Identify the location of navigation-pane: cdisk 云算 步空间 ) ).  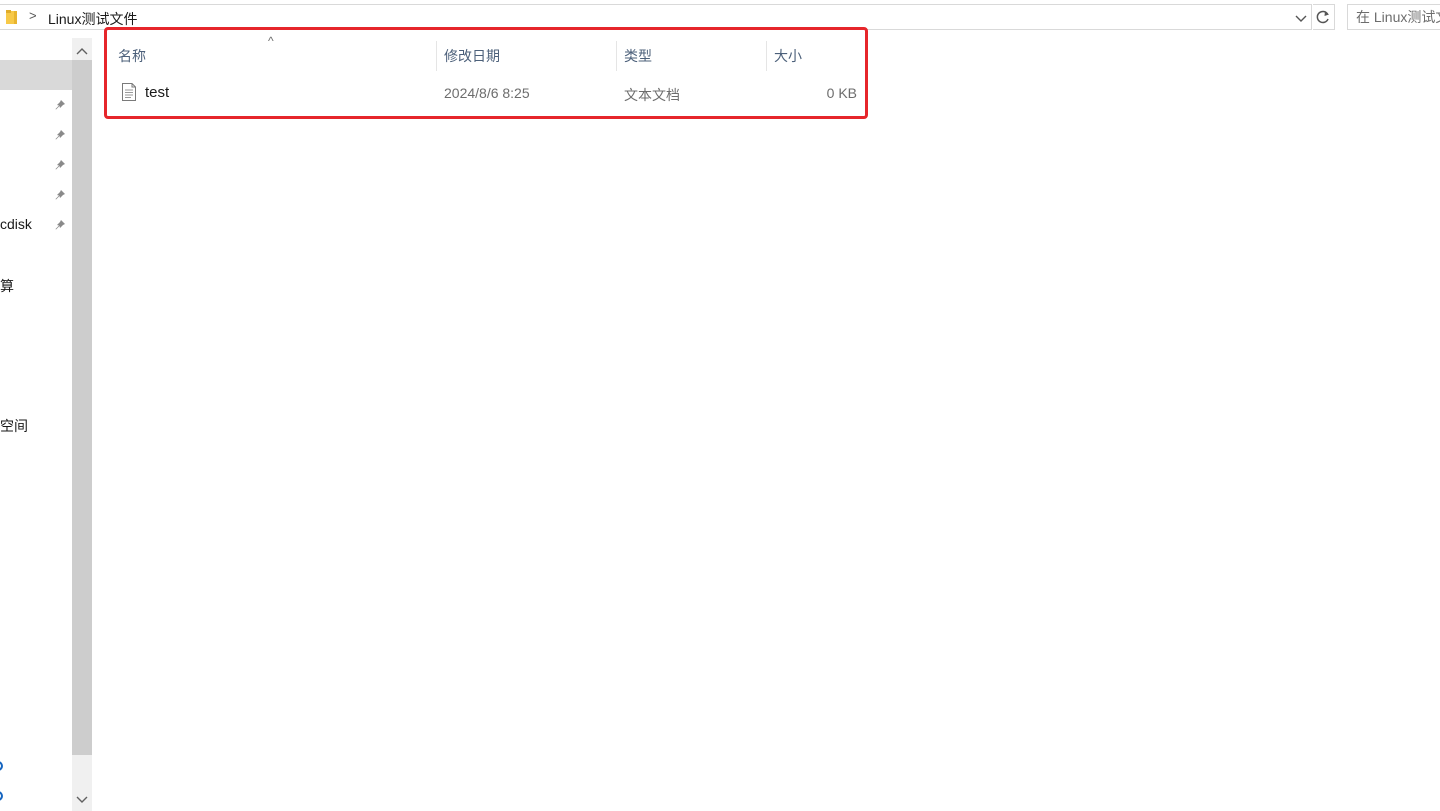
(46, 424).